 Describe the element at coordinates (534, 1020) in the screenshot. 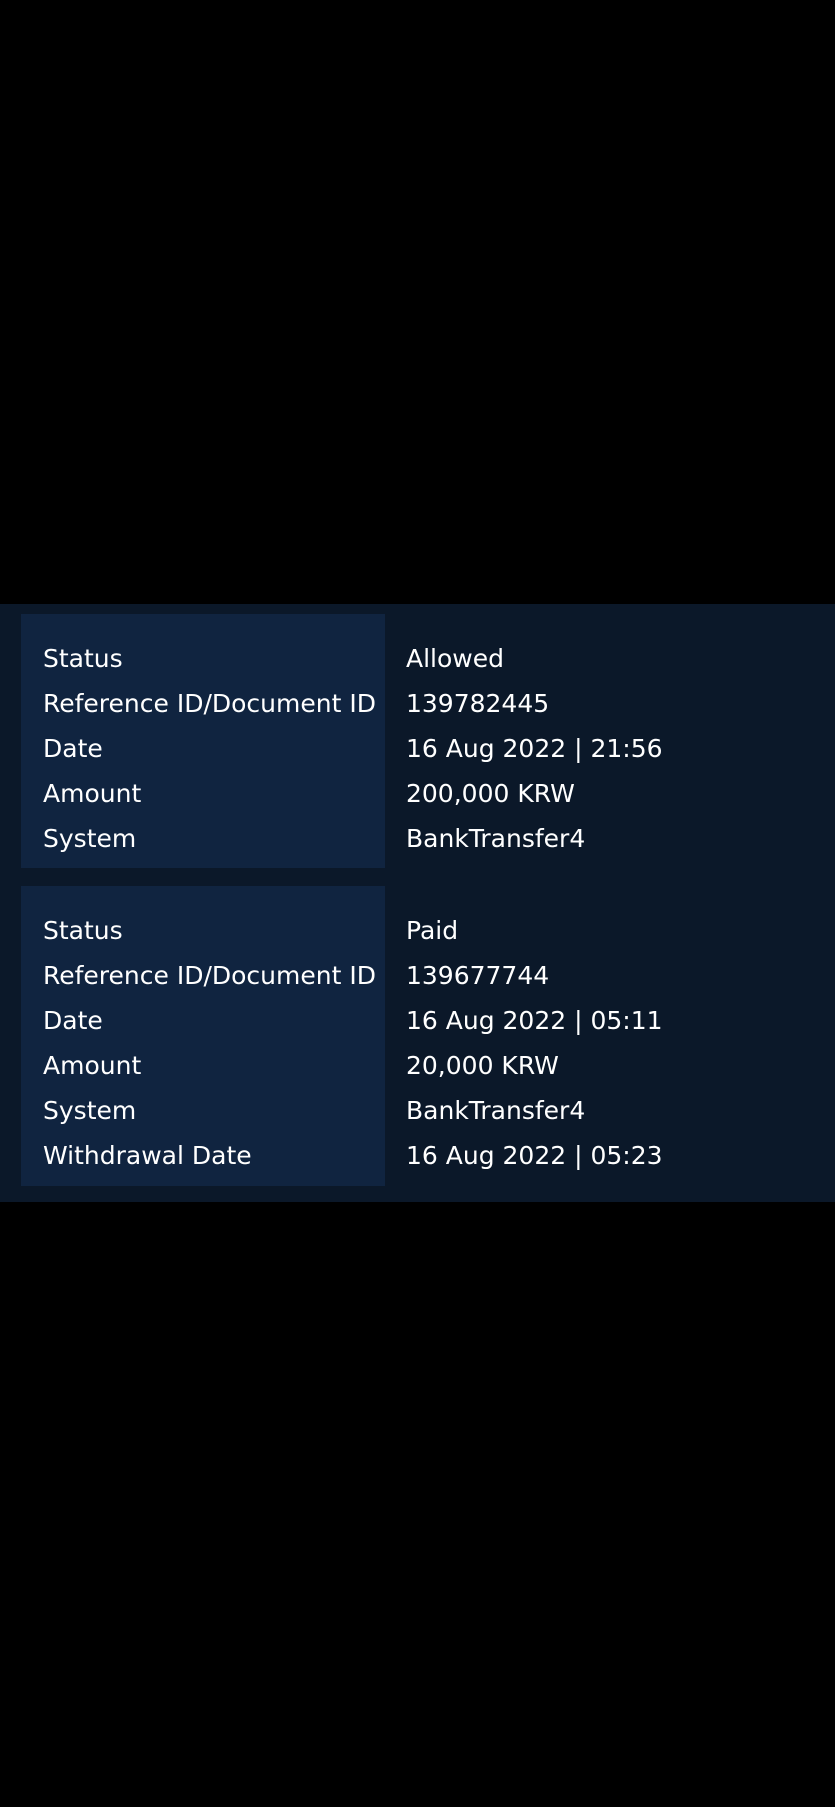

I see `date-value: 16 Aug 2022 | 05:11` at that location.